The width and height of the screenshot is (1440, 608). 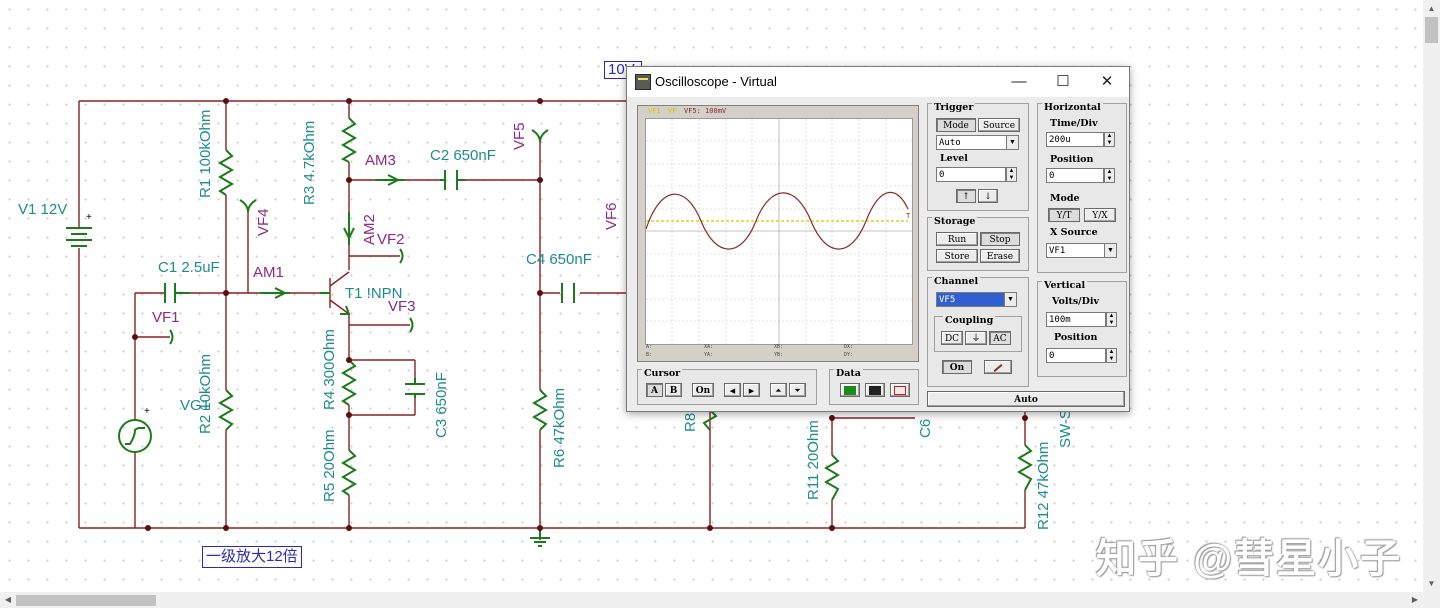 I want to click on maximize-button: ☐, so click(x=1063, y=82).